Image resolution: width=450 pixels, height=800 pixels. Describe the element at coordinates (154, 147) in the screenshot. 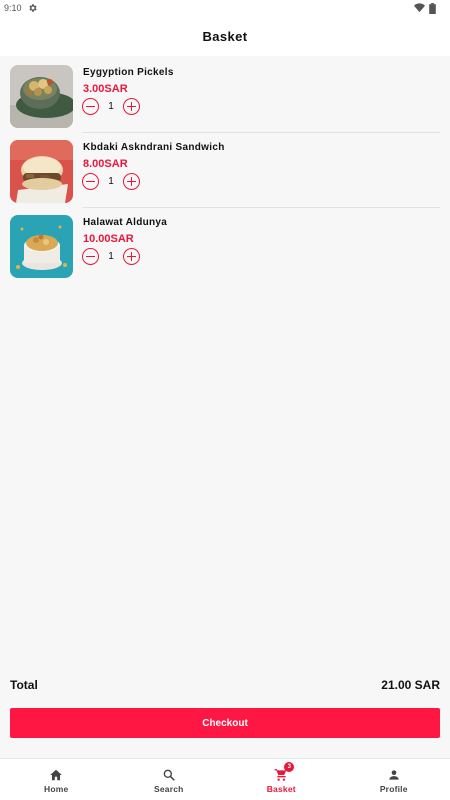

I see `product-name: Kbdaki Askndrani Sandwich` at that location.